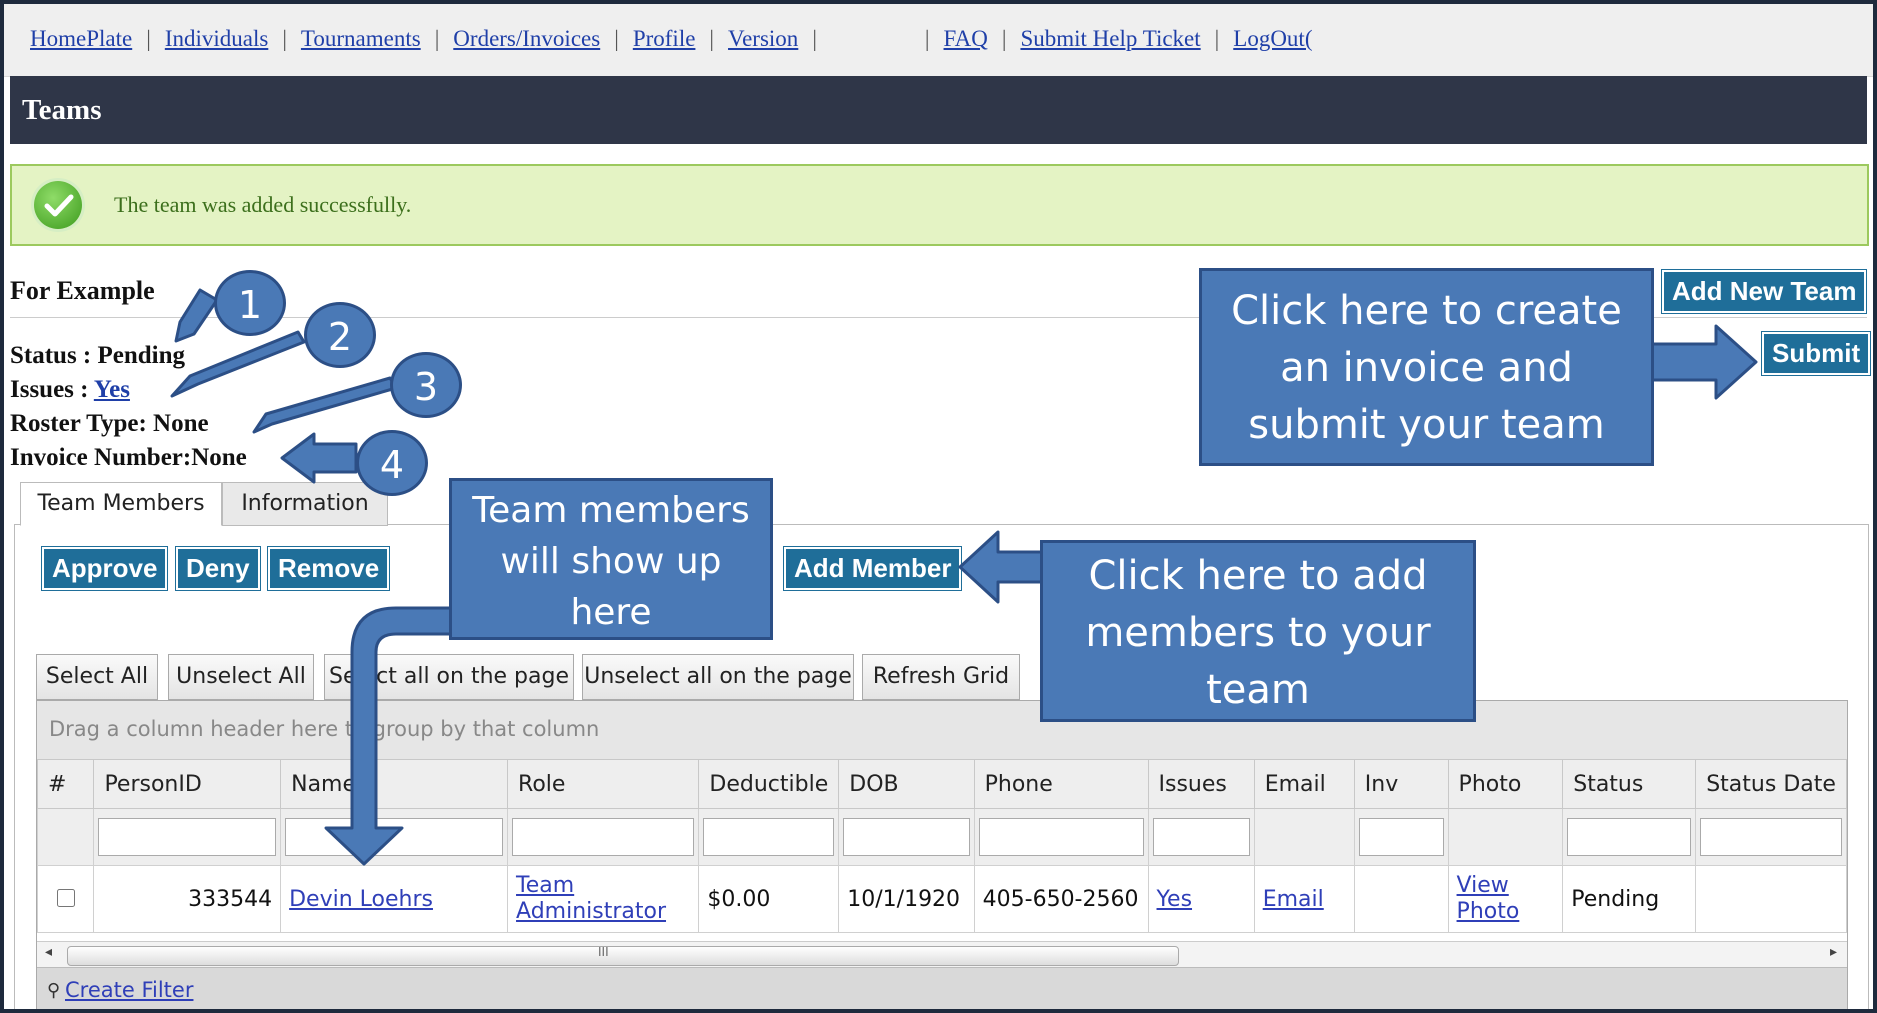 The image size is (1877, 1013). Describe the element at coordinates (1401, 837) in the screenshot. I see `filter-inv-input` at that location.